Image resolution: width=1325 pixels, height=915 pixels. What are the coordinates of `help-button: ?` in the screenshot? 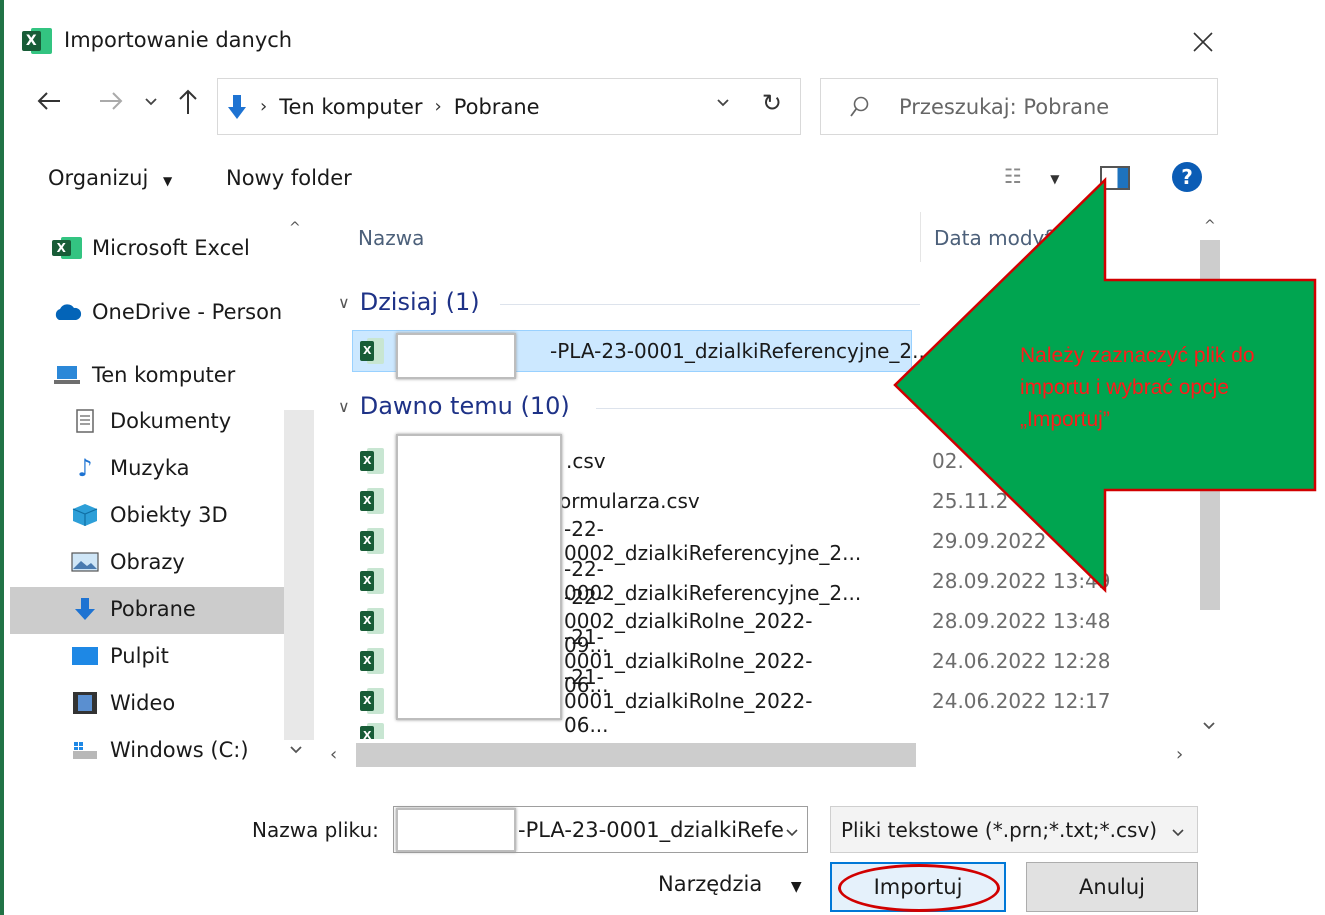 It's located at (1187, 177).